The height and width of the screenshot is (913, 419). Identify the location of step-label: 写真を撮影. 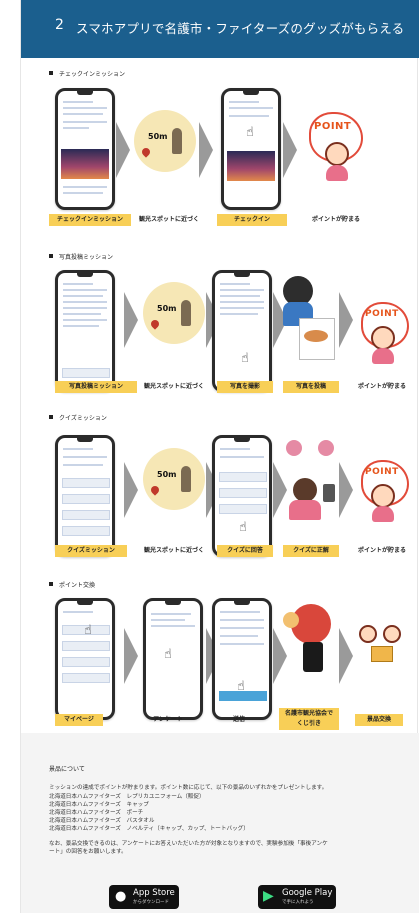
(245, 387).